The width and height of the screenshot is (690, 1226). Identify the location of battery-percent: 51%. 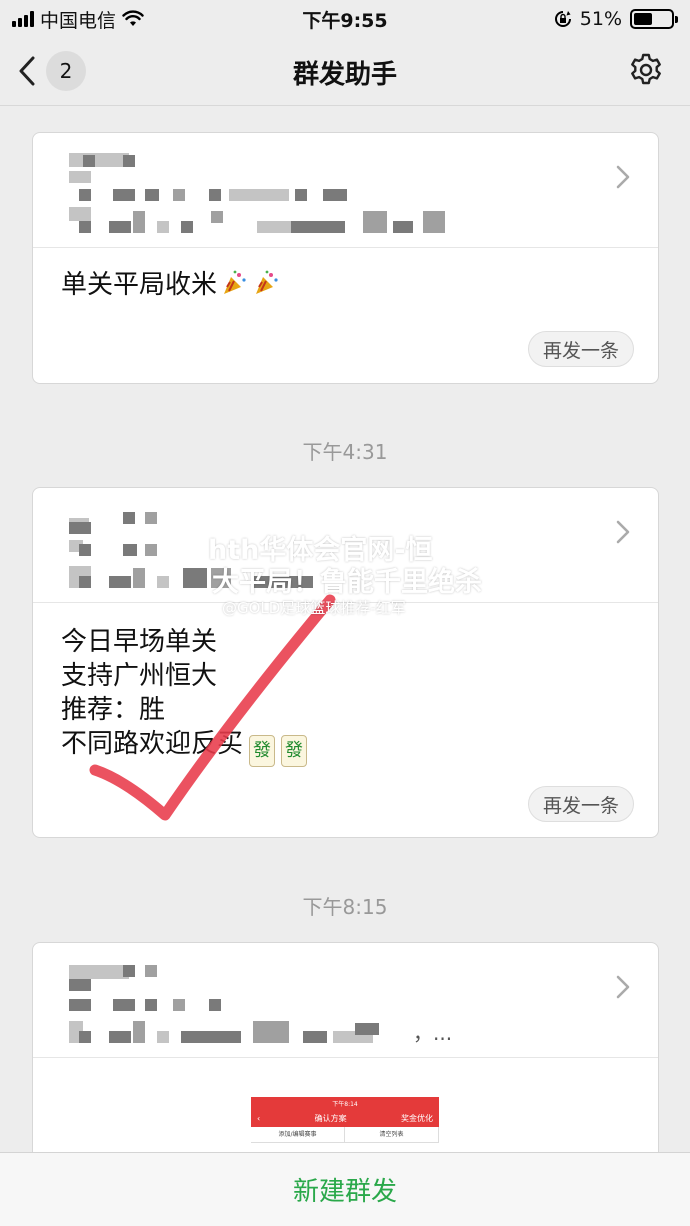
(600, 19).